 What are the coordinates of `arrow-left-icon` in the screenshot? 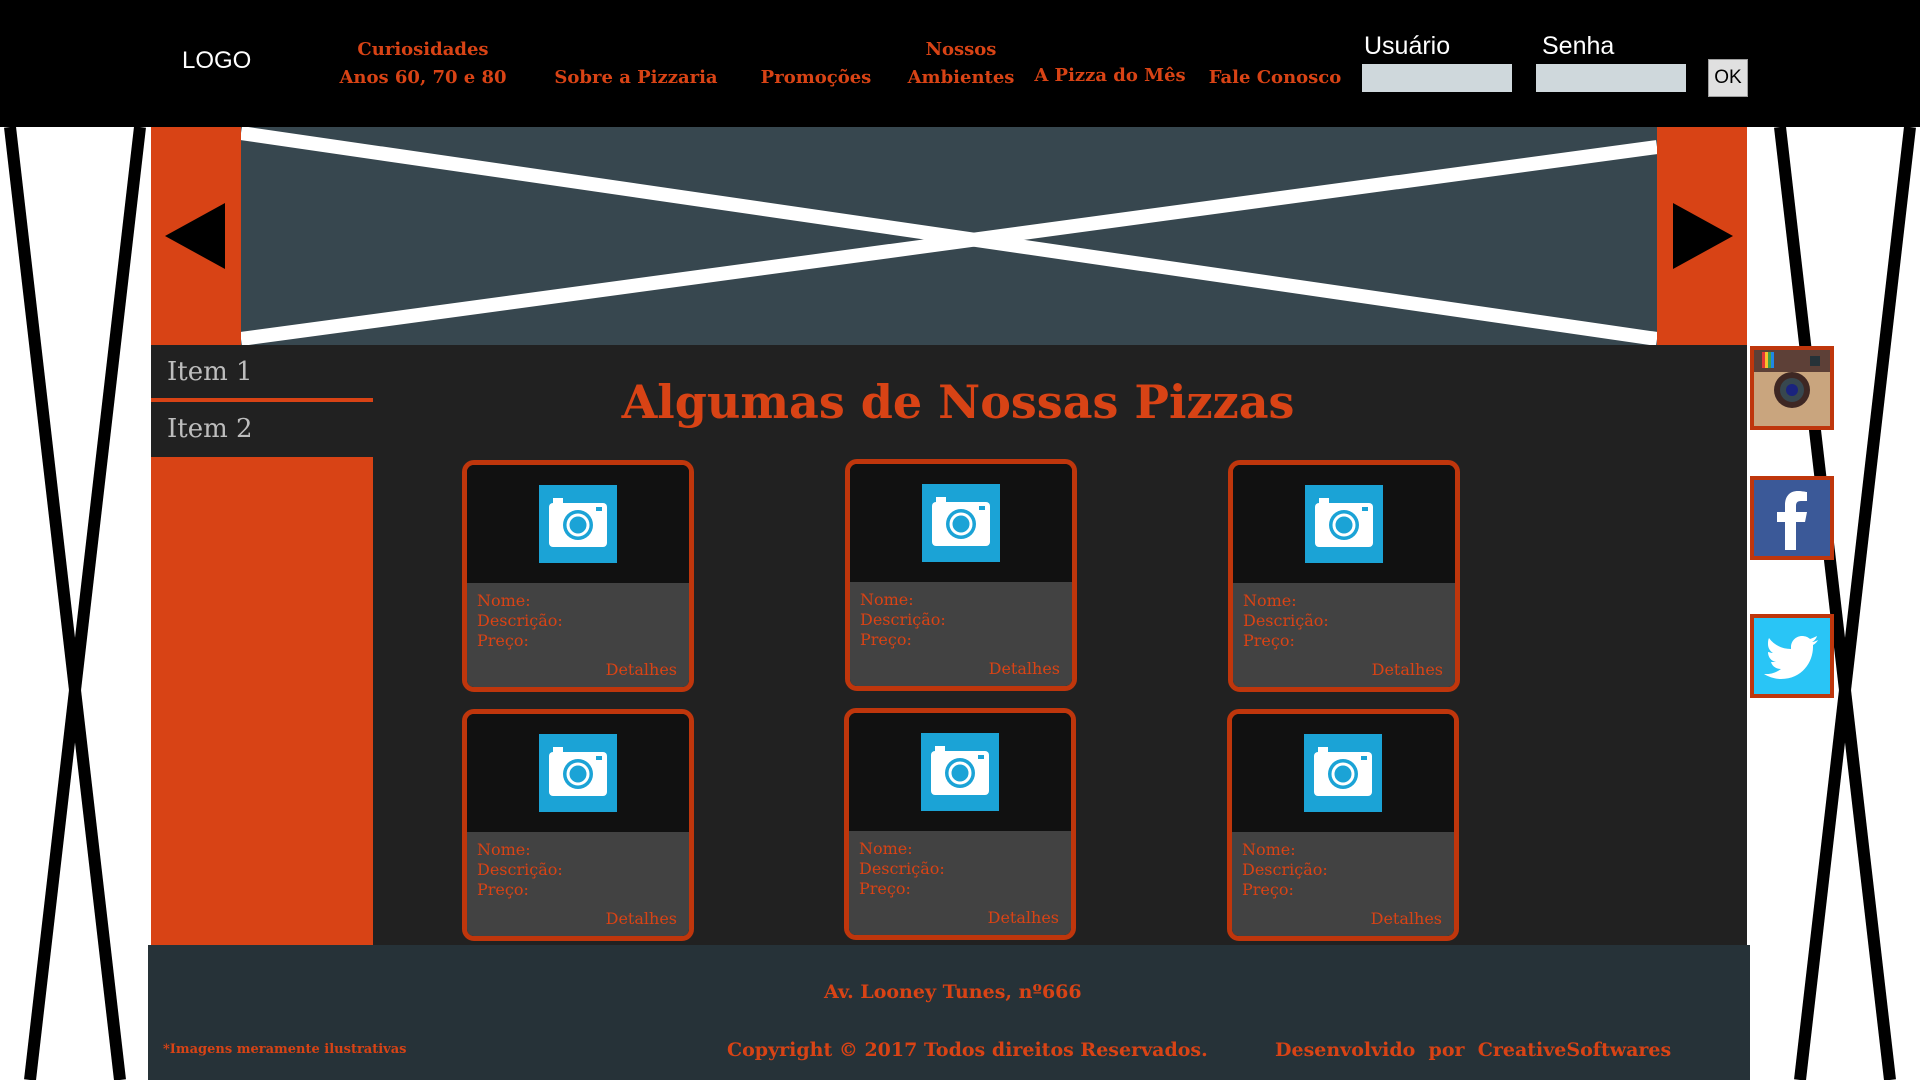 It's located at (195, 236).